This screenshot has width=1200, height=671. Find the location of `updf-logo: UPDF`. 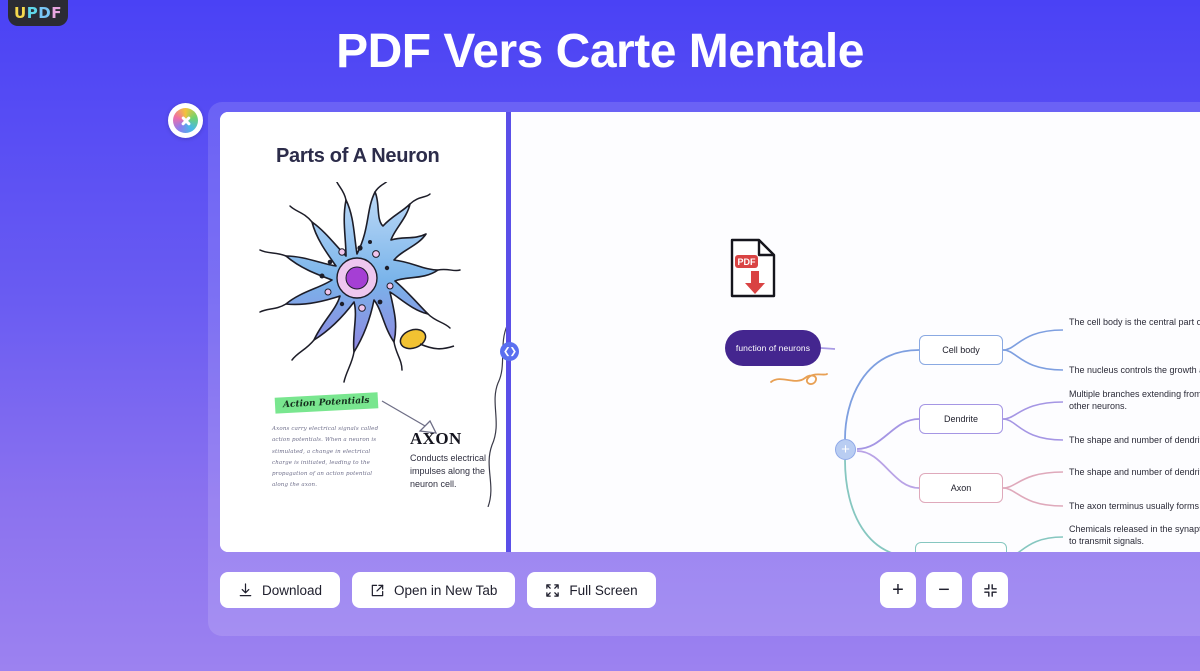

updf-logo: UPDF is located at coordinates (38, 13).